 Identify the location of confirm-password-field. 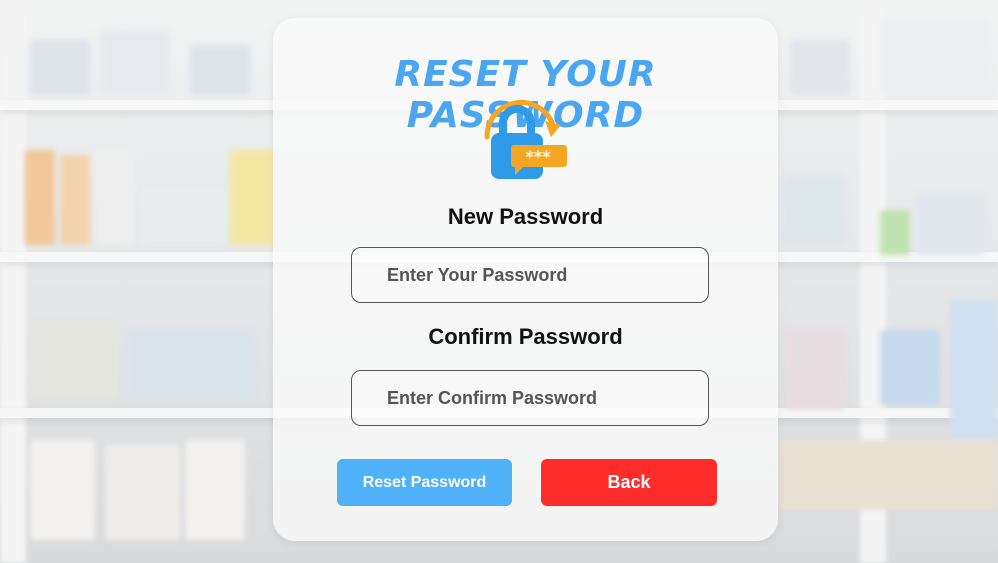
(530, 398).